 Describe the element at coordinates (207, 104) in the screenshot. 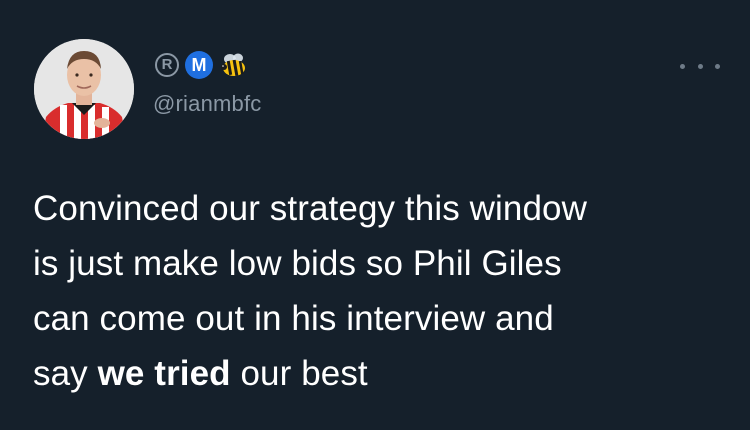

I see `user-handle: @rianmbfc` at that location.